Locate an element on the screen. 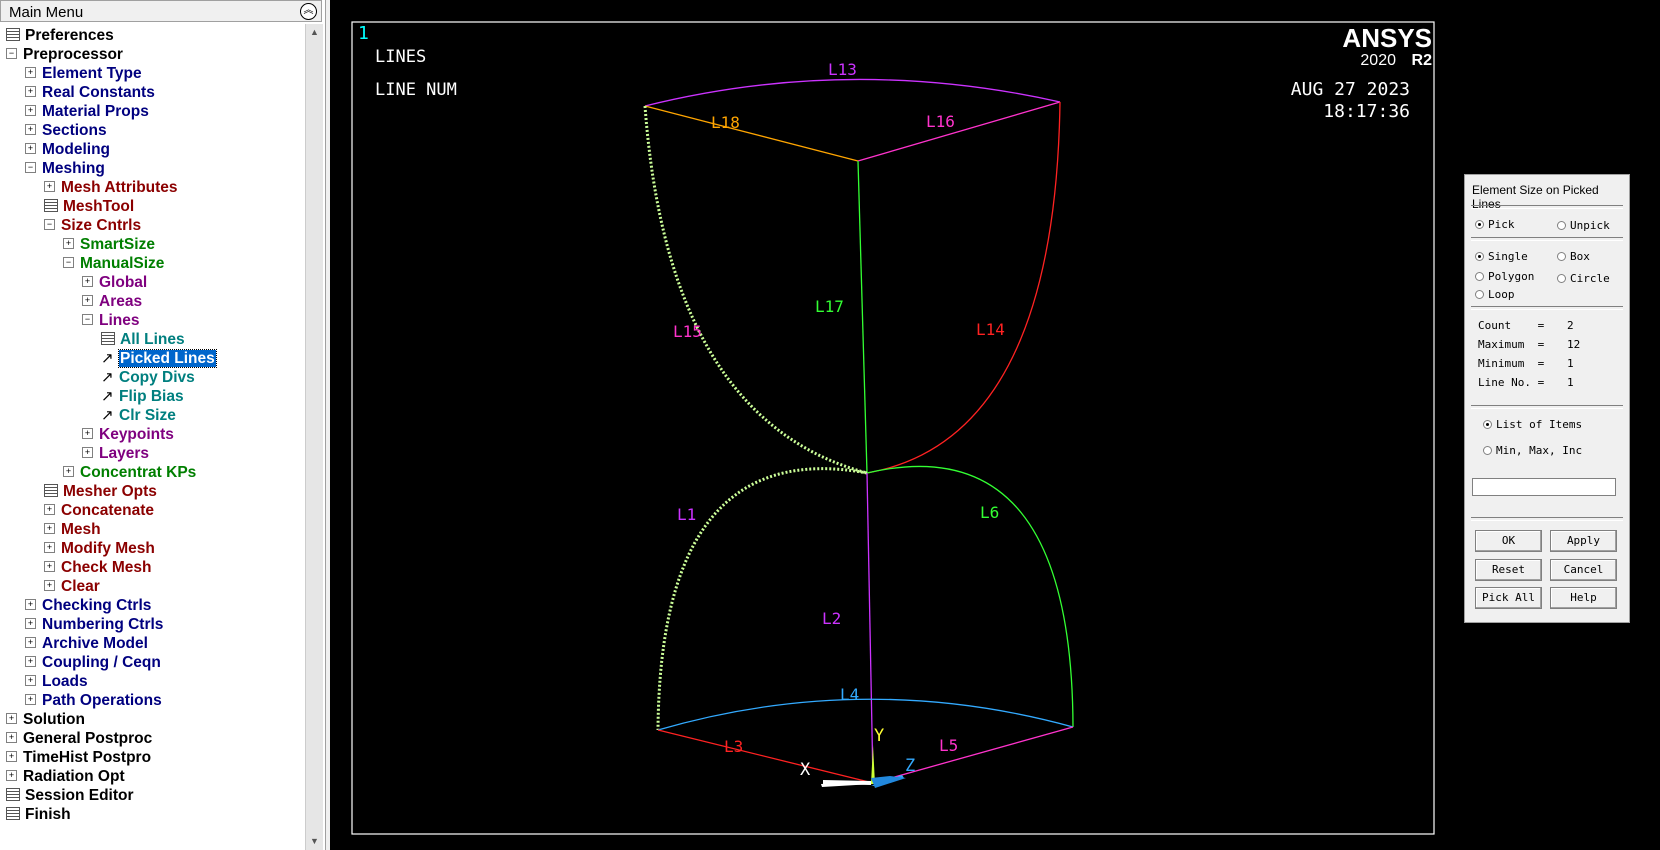 This screenshot has height=850, width=1660. plot-title: LINES is located at coordinates (400, 57).